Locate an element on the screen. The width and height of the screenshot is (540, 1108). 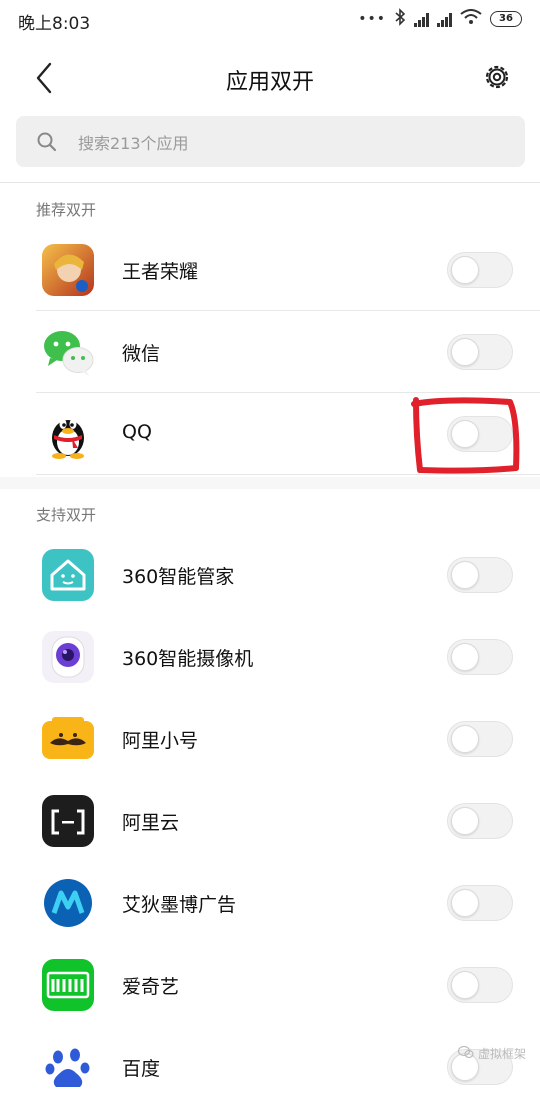
app-name: 微信 is located at coordinates (141, 354).